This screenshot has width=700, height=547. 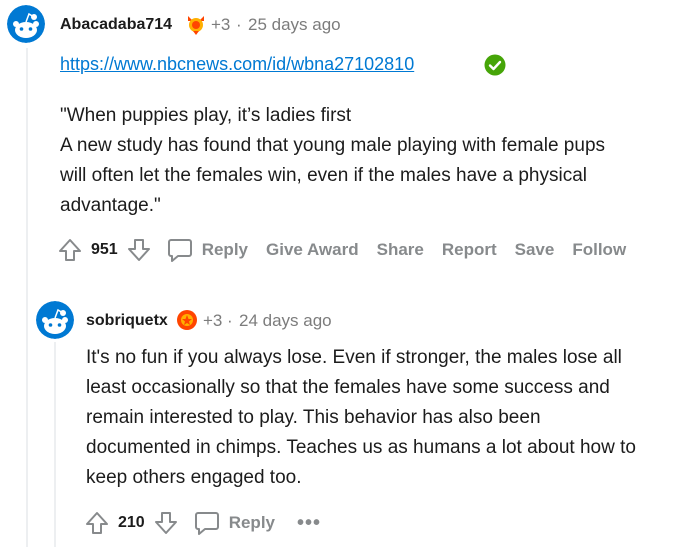 I want to click on timestamp: 25 days ago, so click(x=294, y=25).